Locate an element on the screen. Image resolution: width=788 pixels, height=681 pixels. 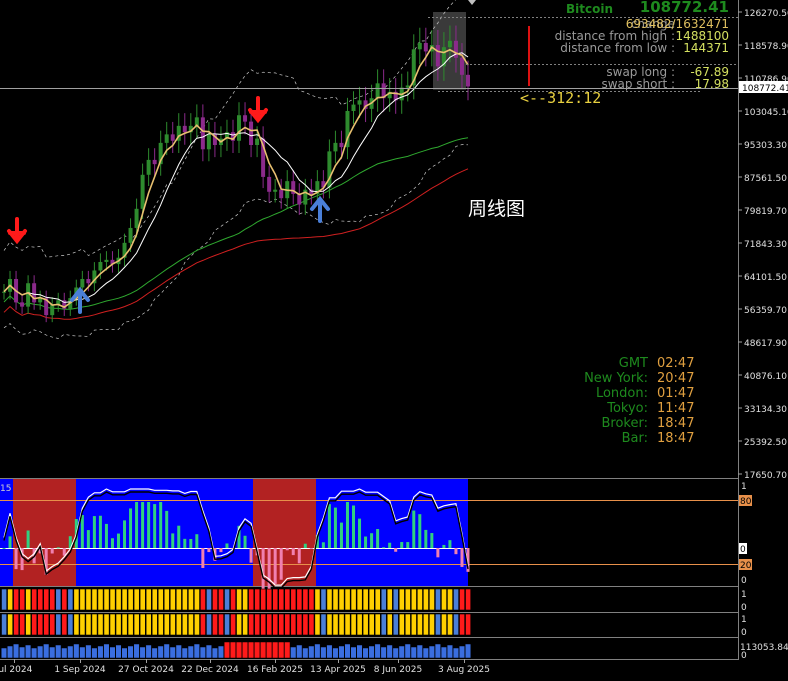
row-axis-label: 1 is located at coordinates (744, 620).